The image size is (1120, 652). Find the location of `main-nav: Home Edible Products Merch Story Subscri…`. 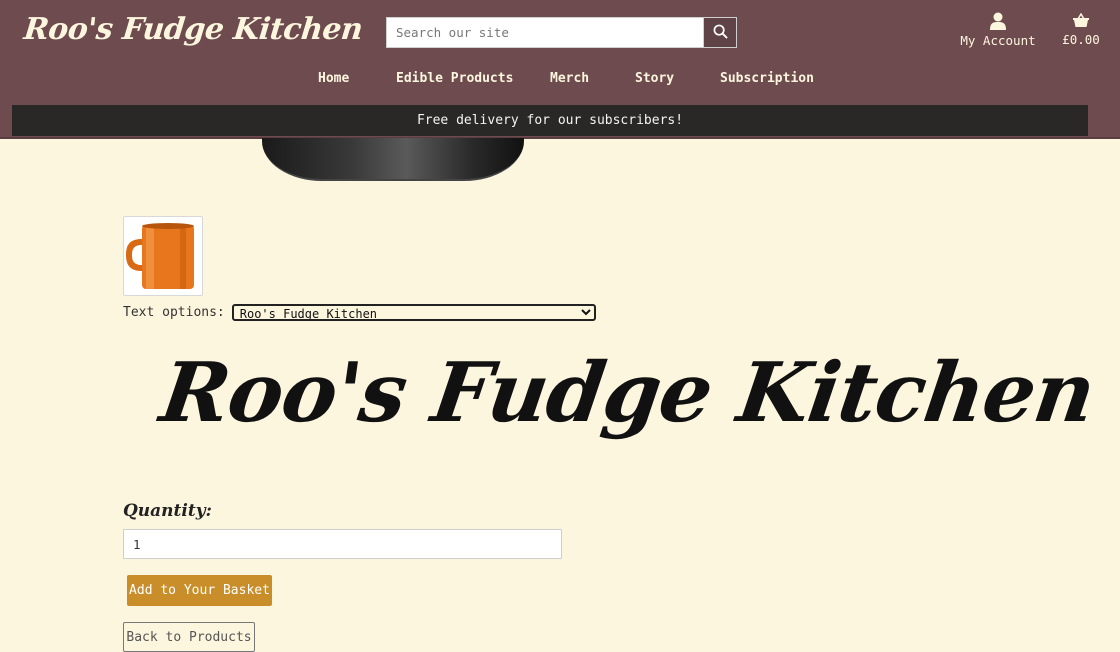

main-nav: Home Edible Products Merch Story Subscri… is located at coordinates (560, 80).